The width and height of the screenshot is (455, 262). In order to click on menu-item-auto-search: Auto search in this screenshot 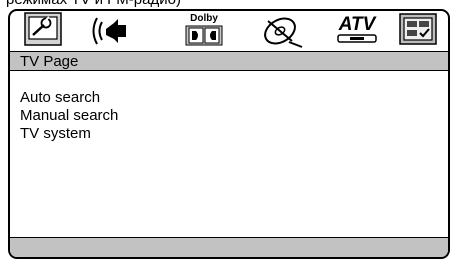, I will do `click(69, 98)`.